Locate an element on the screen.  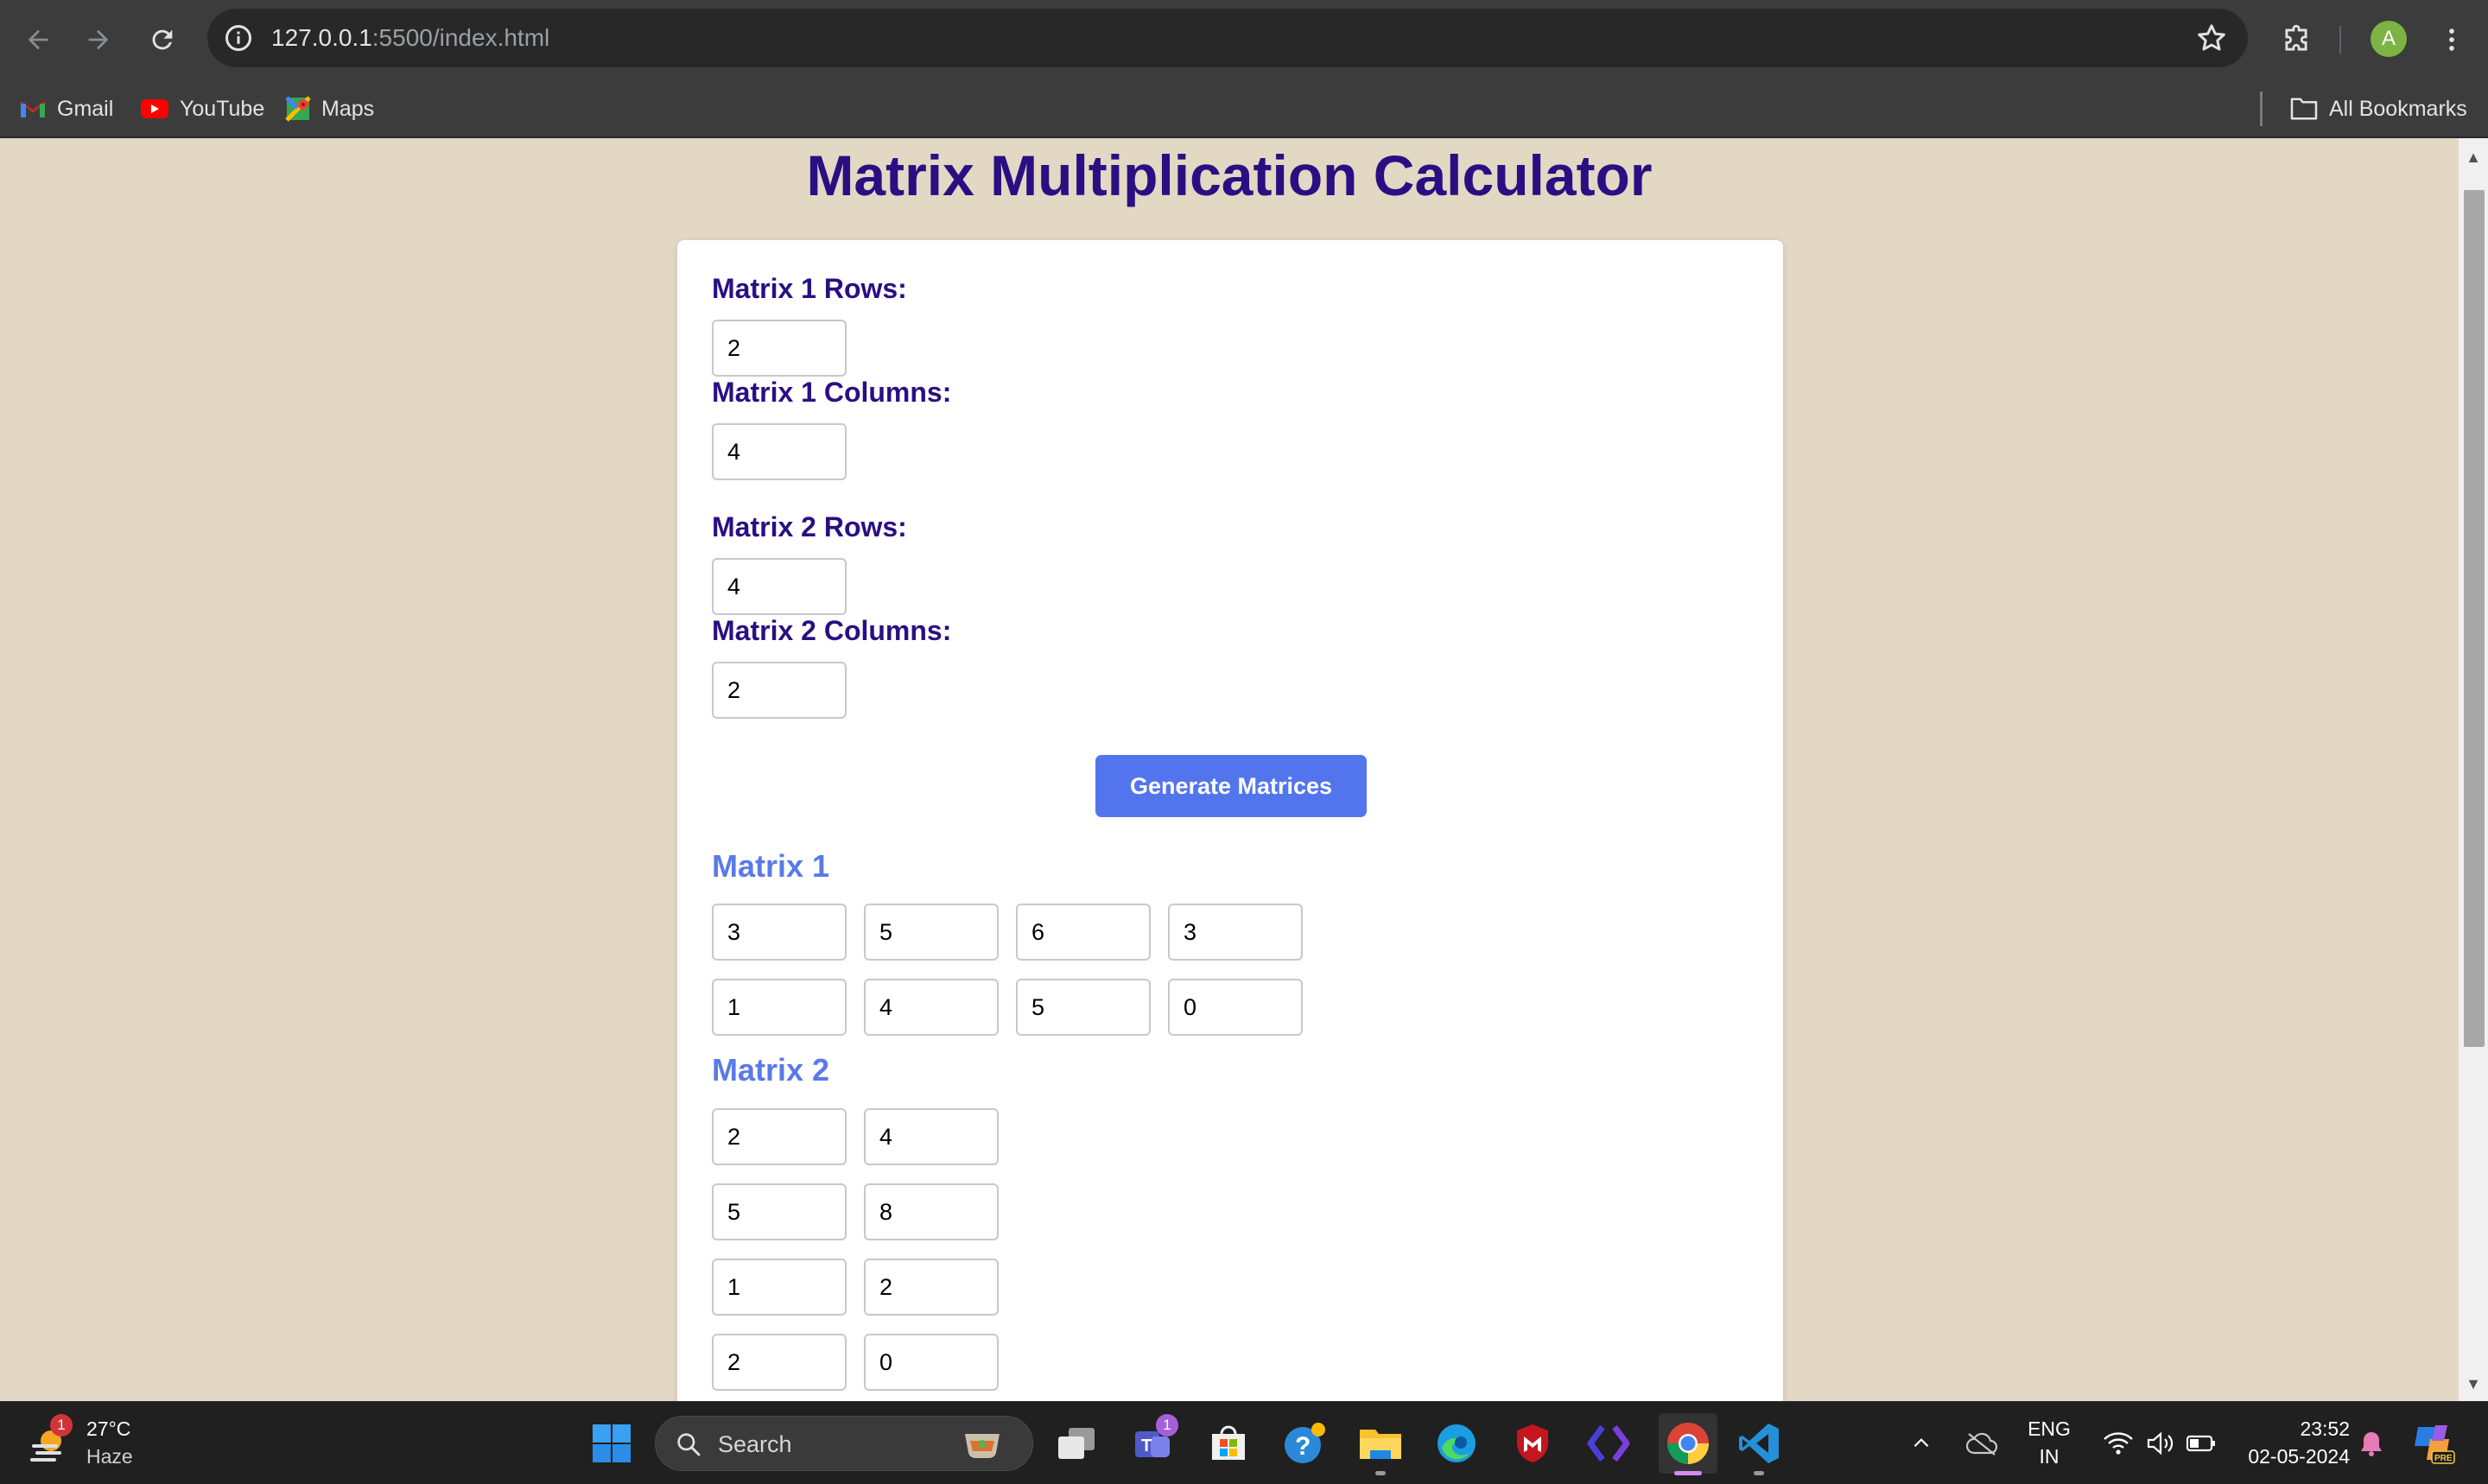
edge-app is located at coordinates (1456, 1443).